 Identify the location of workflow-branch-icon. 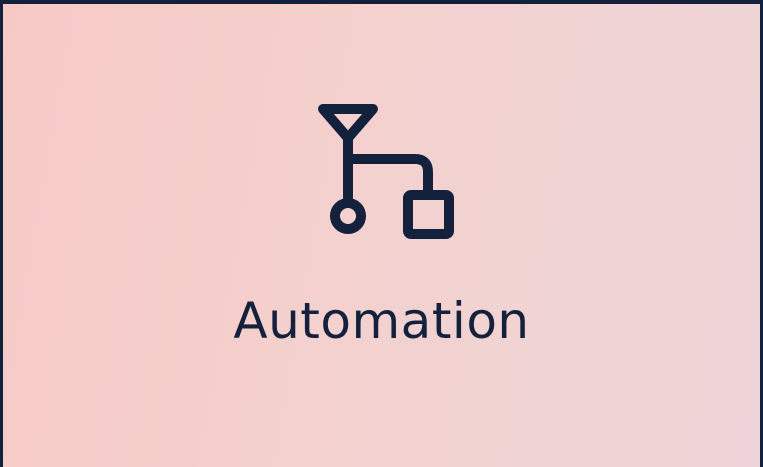
(387, 172).